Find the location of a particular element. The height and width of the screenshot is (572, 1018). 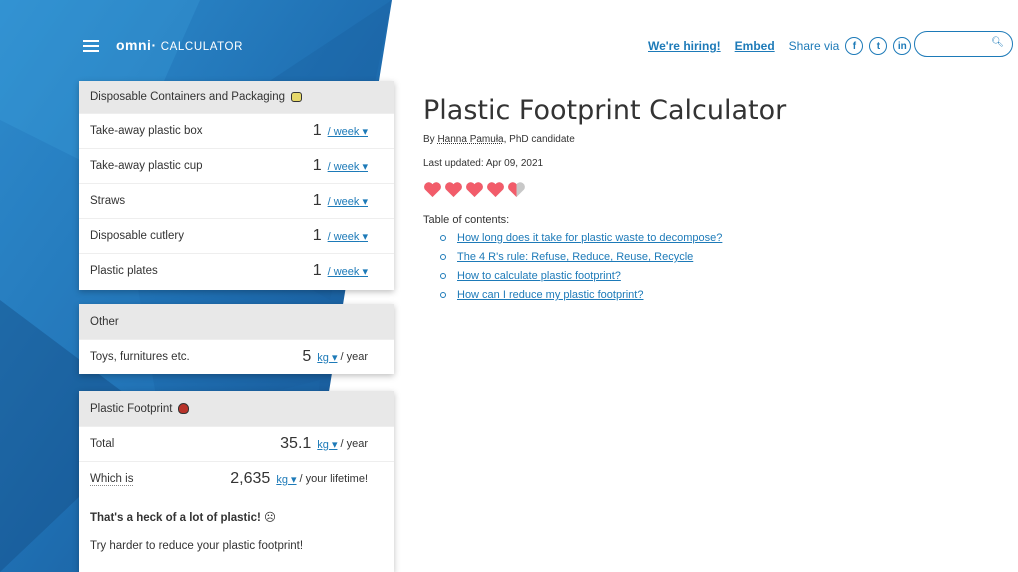

row-label: Plastic plates is located at coordinates (124, 271).